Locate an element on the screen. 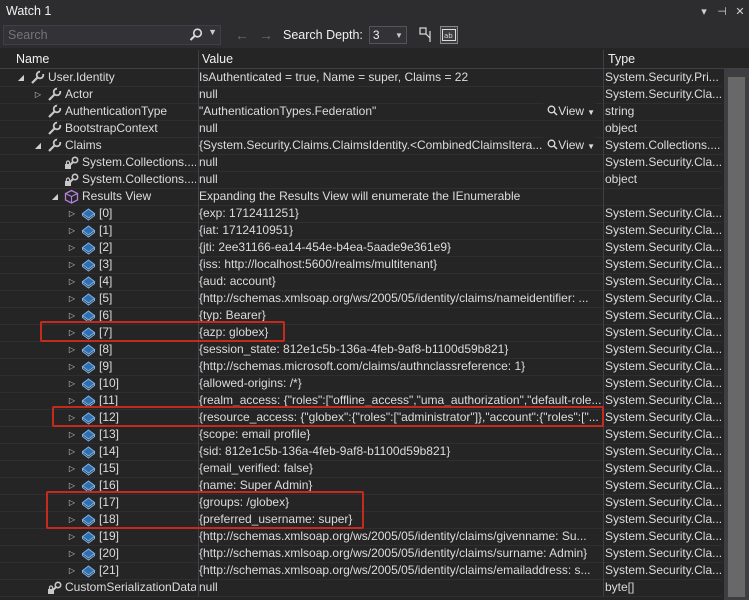 This screenshot has width=749, height=600. column-header-type: Type is located at coordinates (621, 59).